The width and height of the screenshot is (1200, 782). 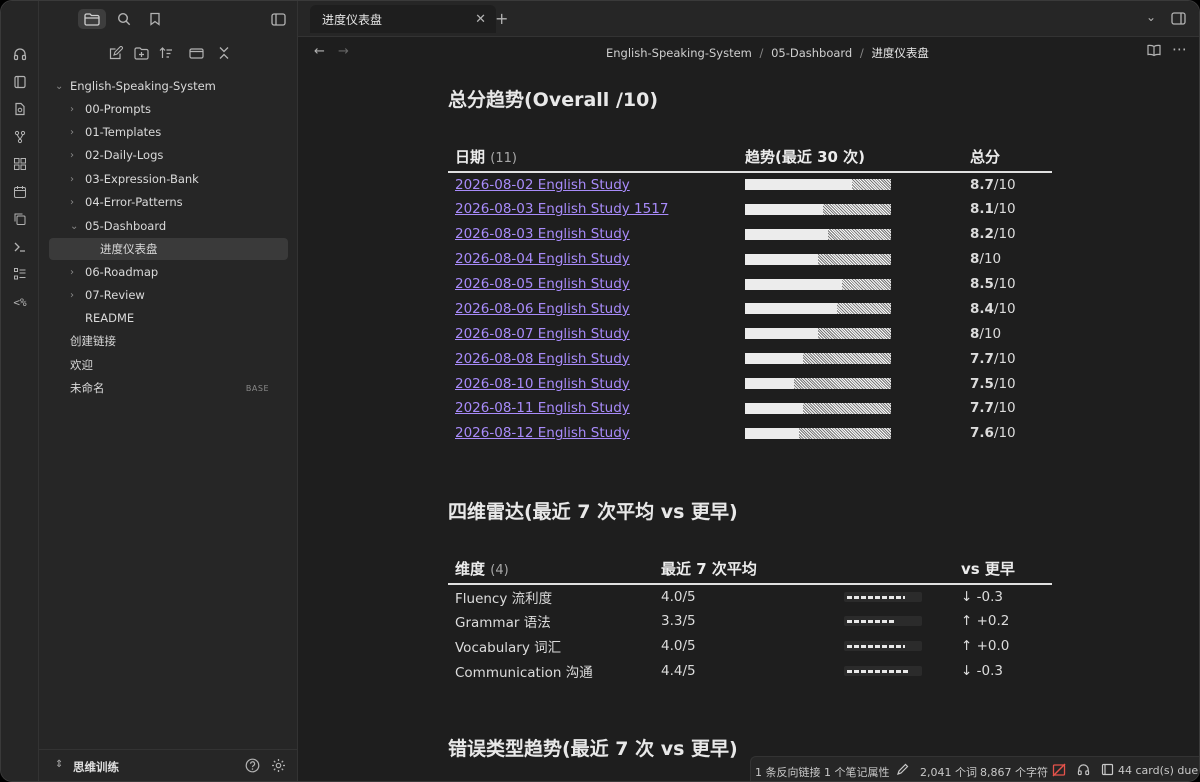 What do you see at coordinates (542, 309) in the screenshot?
I see `note-link: 2026-08-06 English Study` at bounding box center [542, 309].